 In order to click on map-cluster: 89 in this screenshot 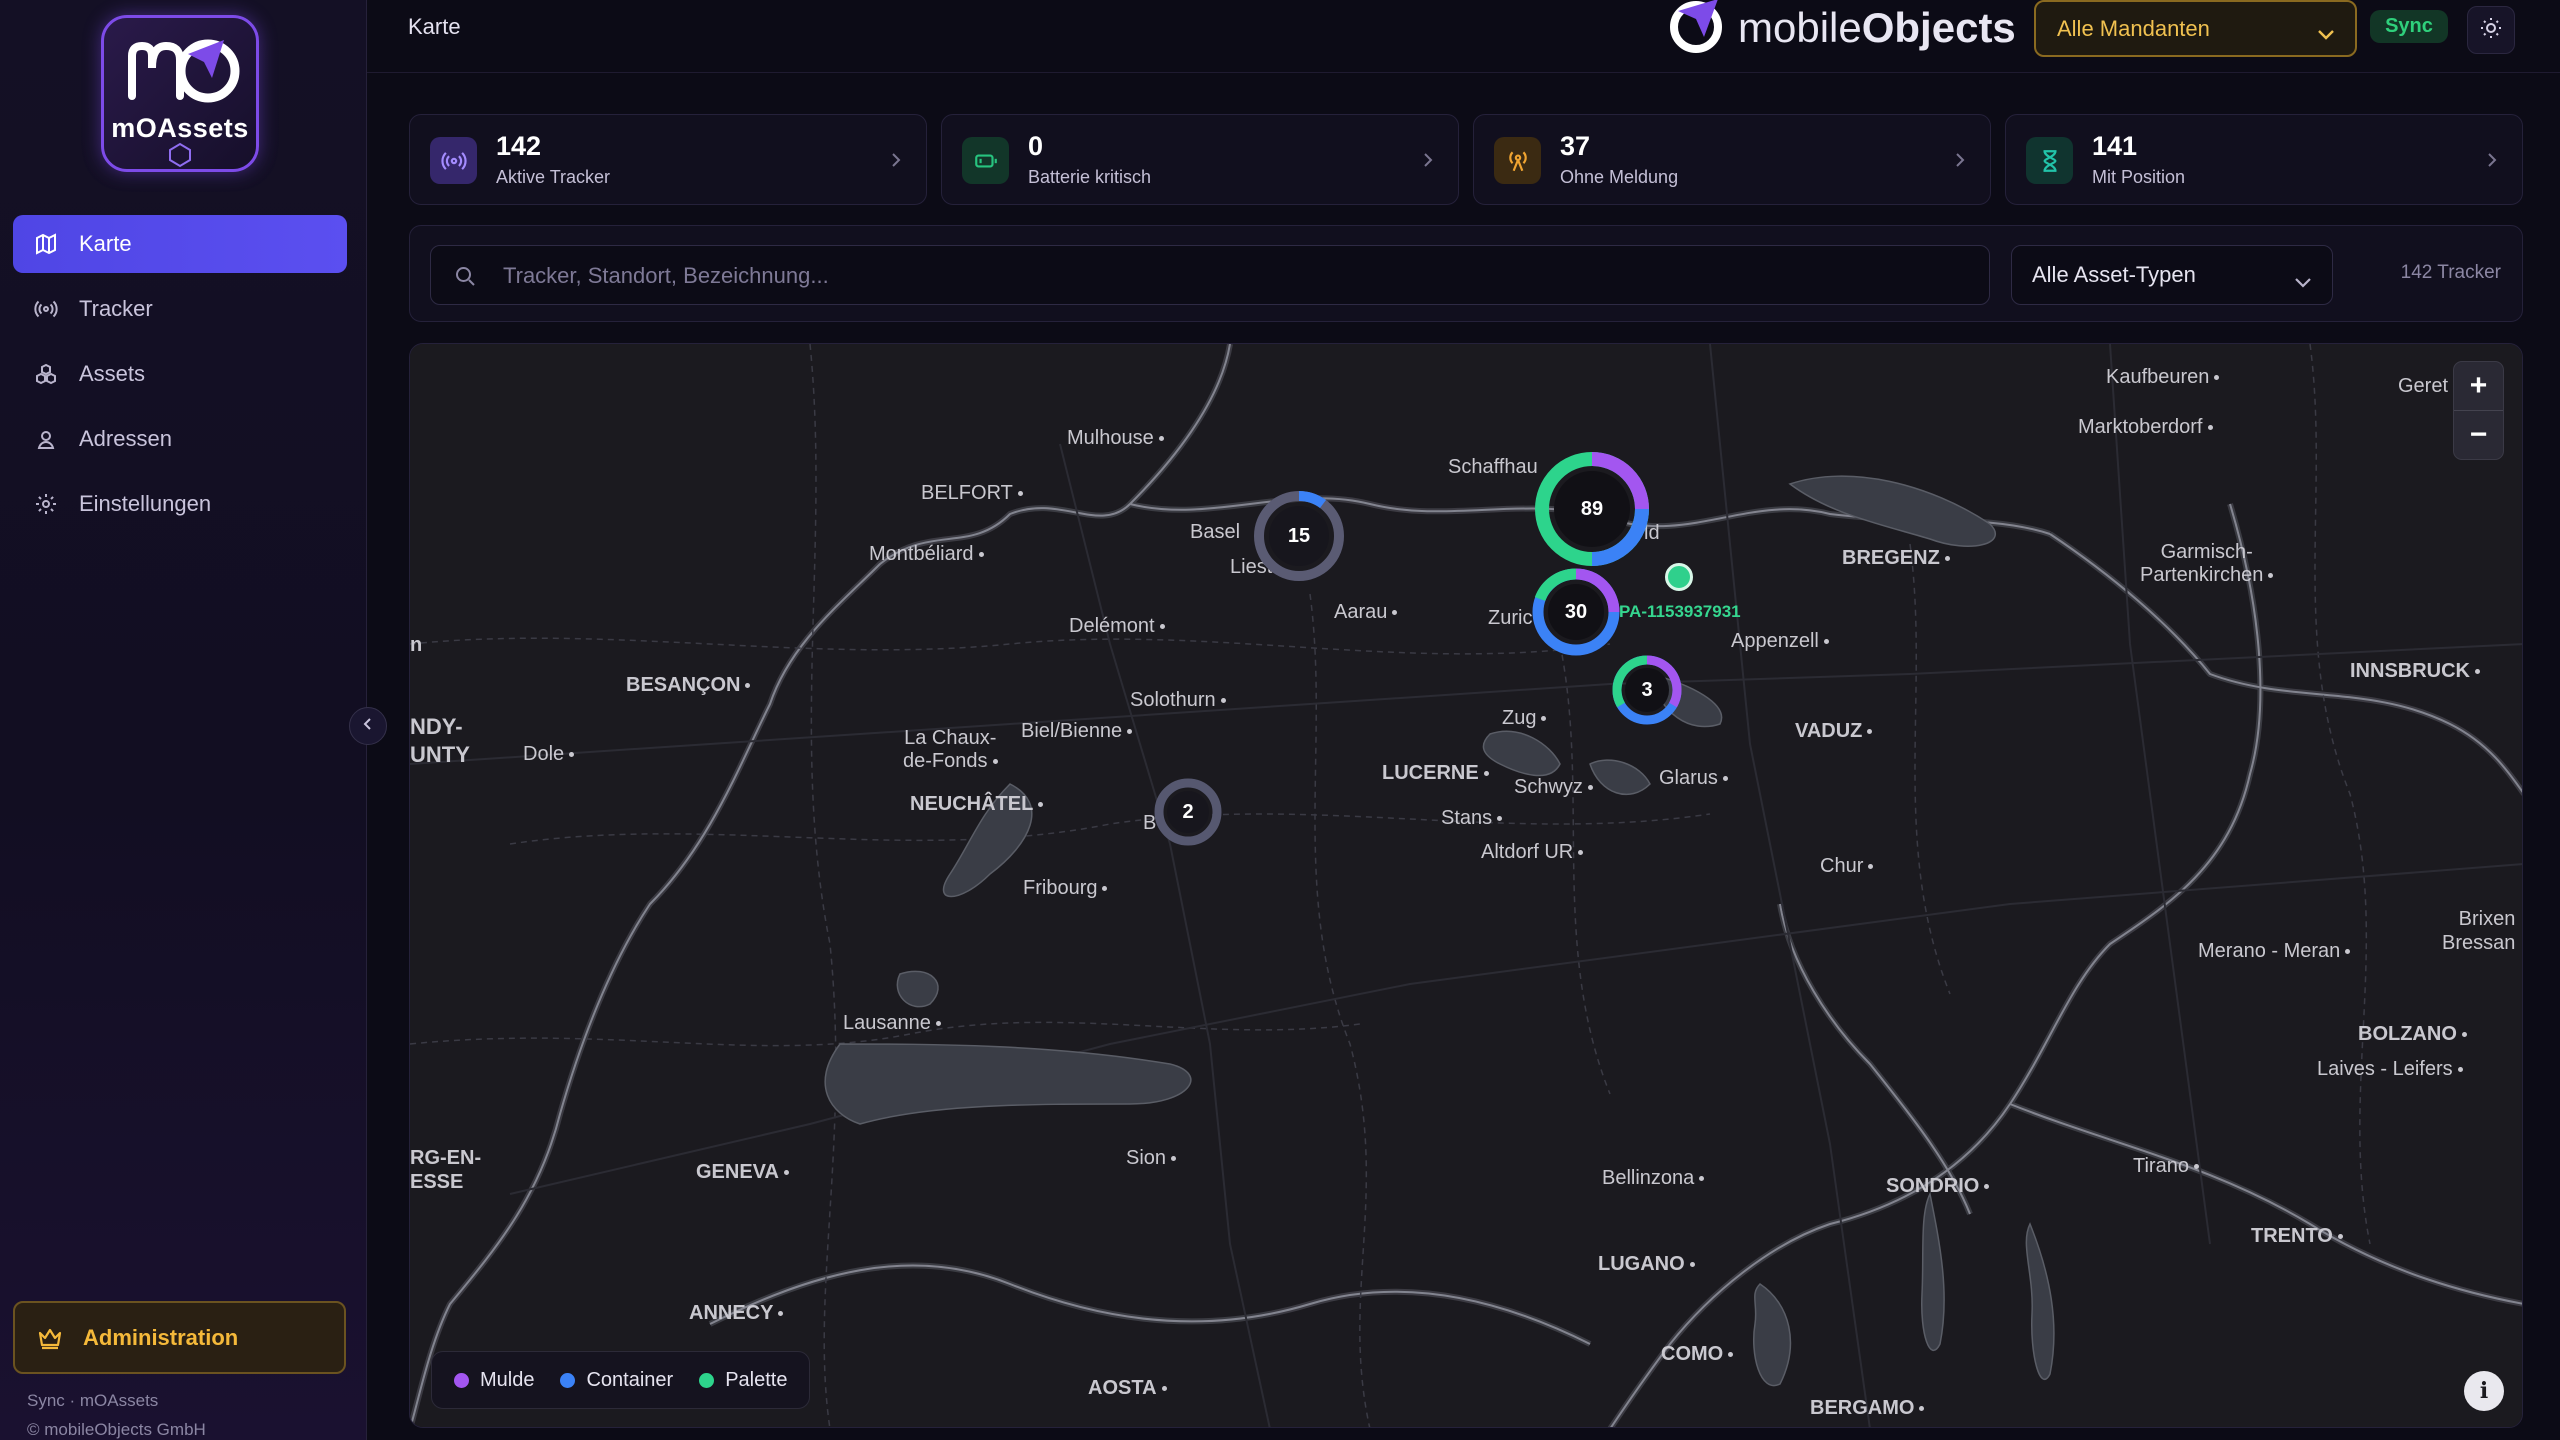, I will do `click(1592, 509)`.